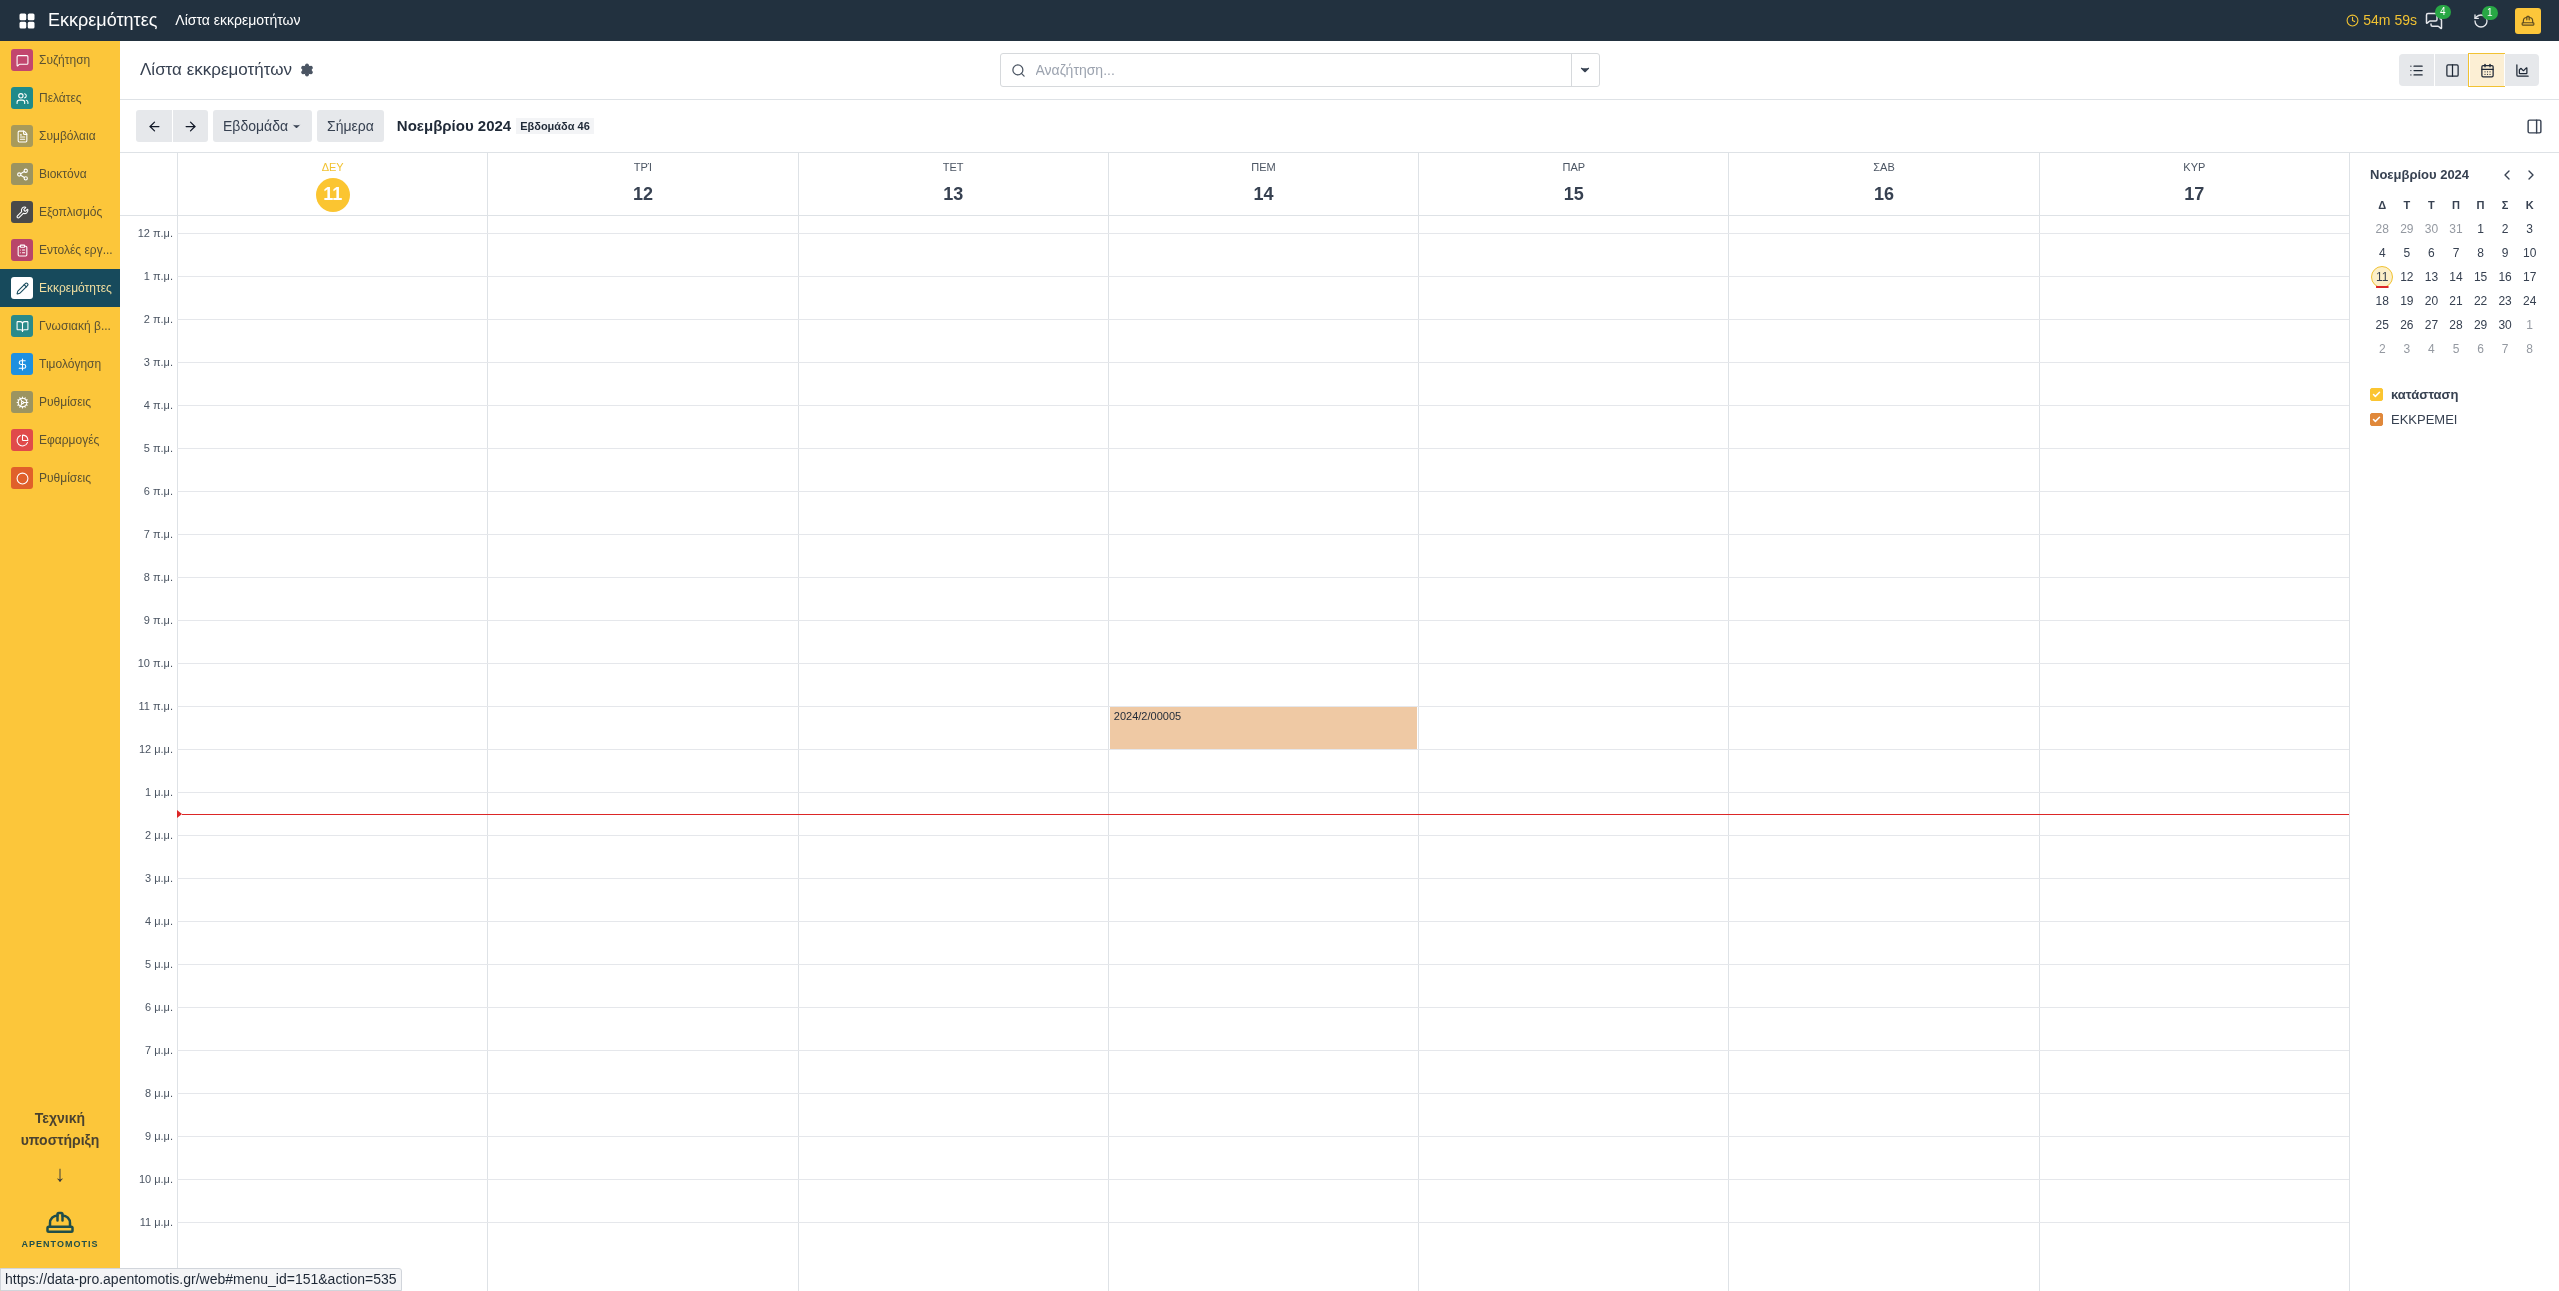 Image resolution: width=2559 pixels, height=1291 pixels. Describe the element at coordinates (158, 405) in the screenshot. I see `hour-label: 4 π.μ.` at that location.